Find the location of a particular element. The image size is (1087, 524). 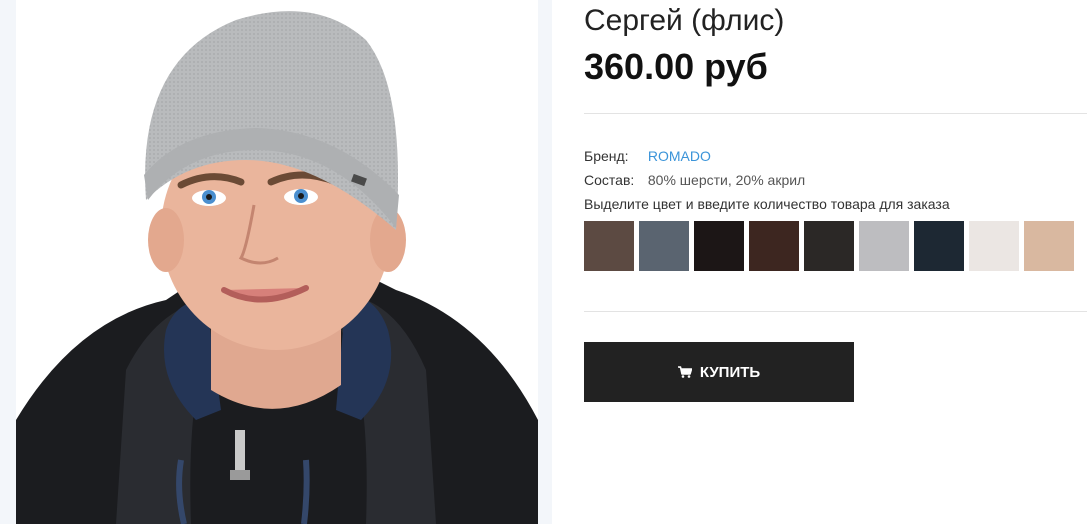

page-left-margin is located at coordinates (8, 262).